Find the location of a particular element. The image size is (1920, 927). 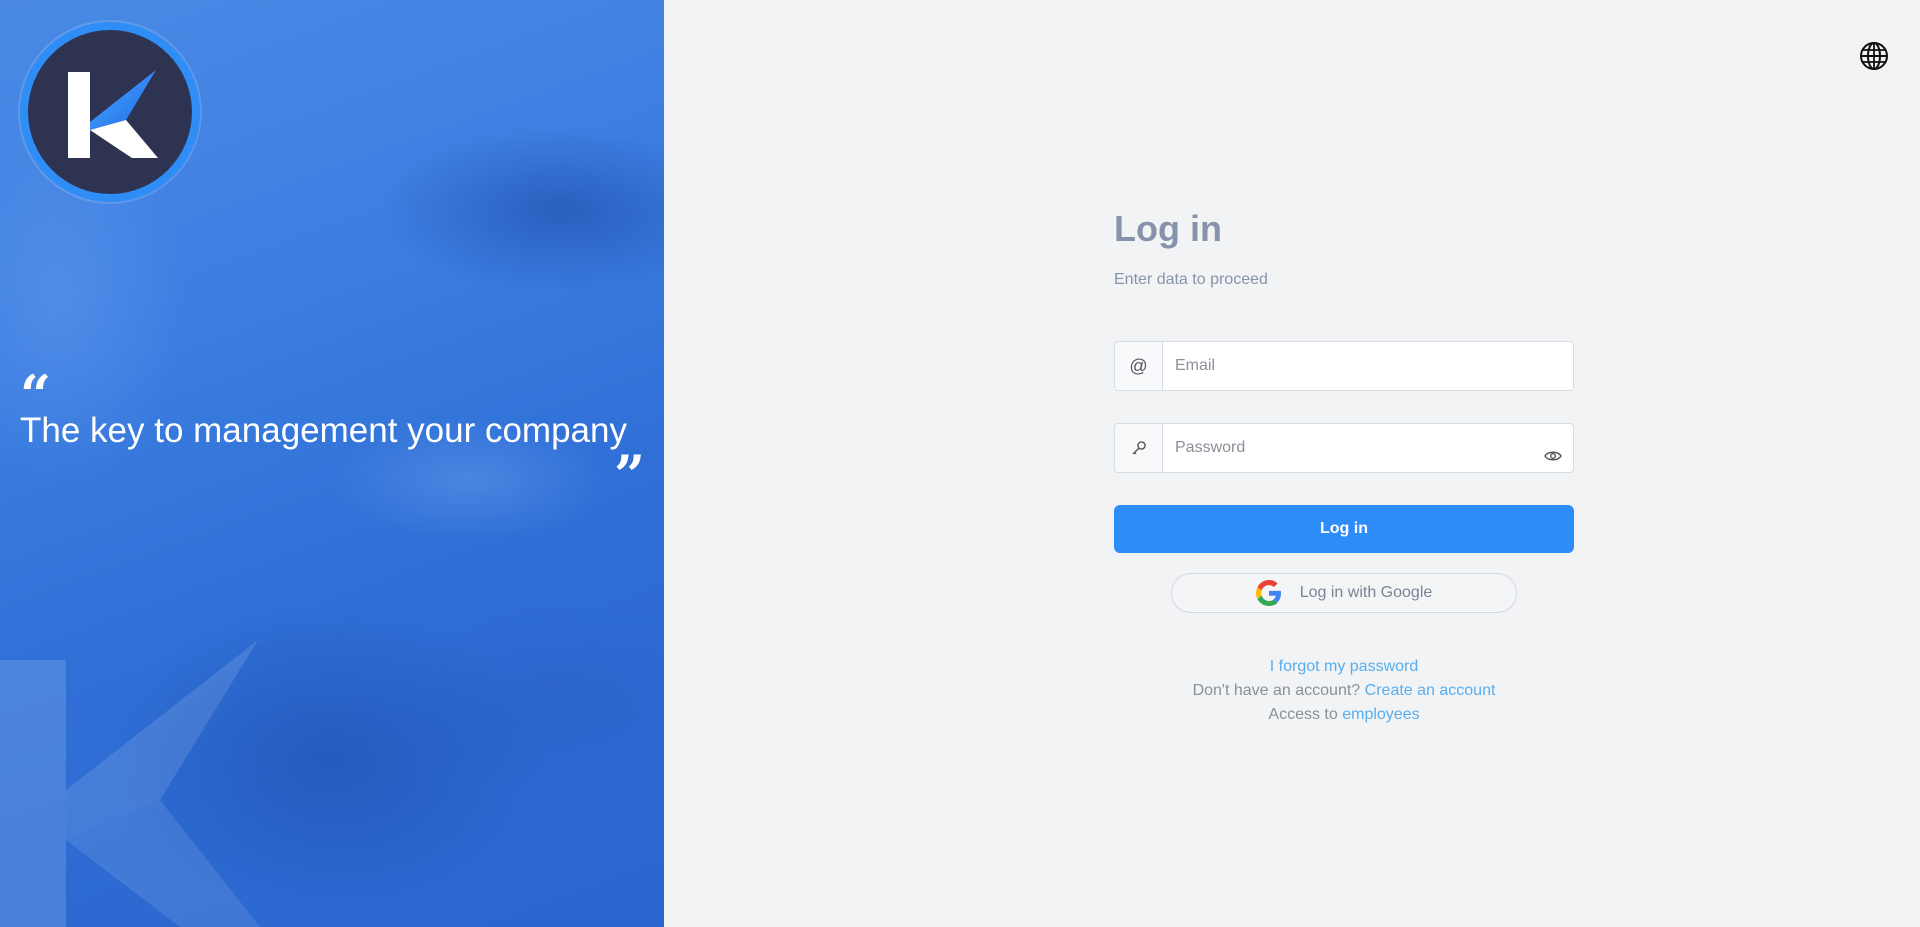

google-icon is located at coordinates (1268, 593).